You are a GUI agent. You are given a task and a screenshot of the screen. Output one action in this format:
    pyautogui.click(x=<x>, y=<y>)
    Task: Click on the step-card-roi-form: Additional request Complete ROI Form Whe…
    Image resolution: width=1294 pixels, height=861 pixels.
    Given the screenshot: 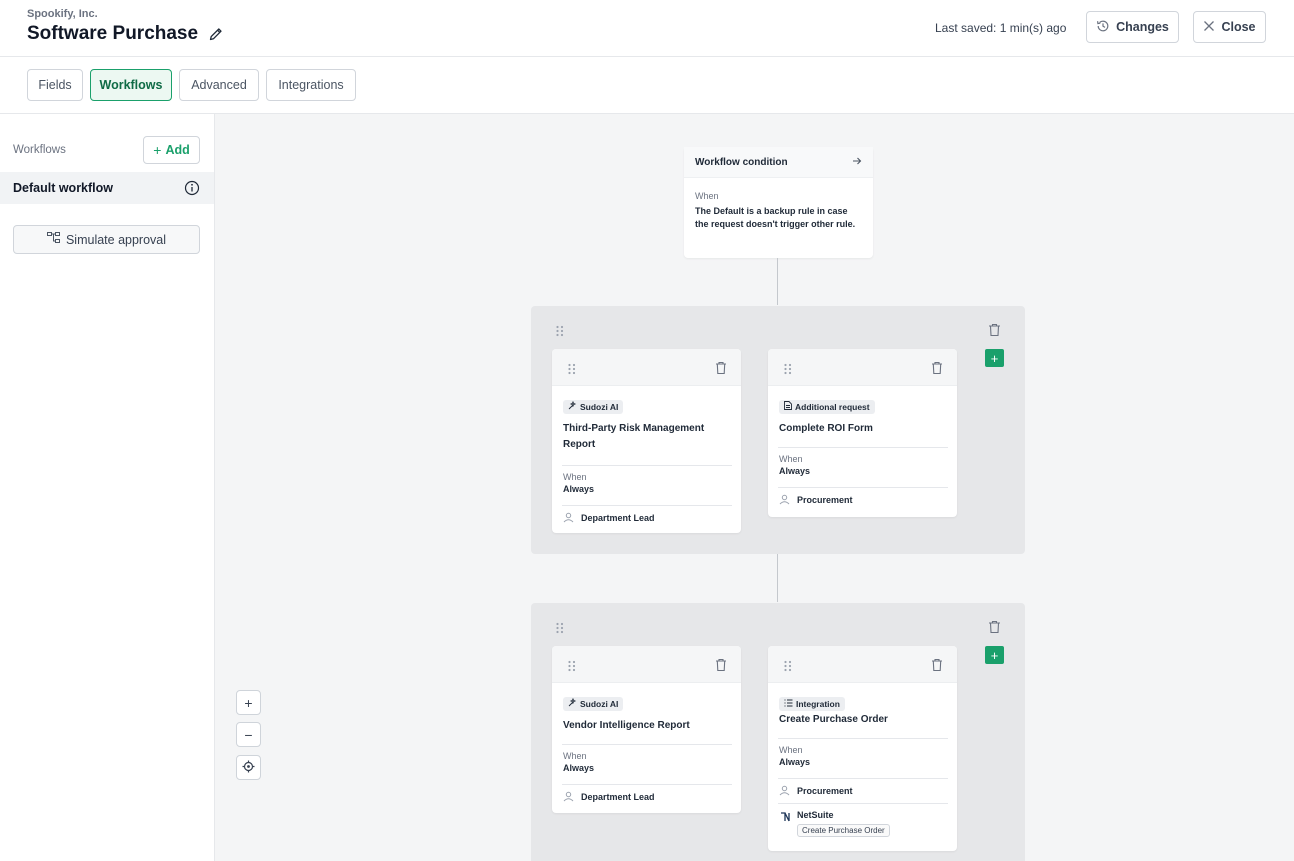 What is the action you would take?
    pyautogui.click(x=862, y=433)
    